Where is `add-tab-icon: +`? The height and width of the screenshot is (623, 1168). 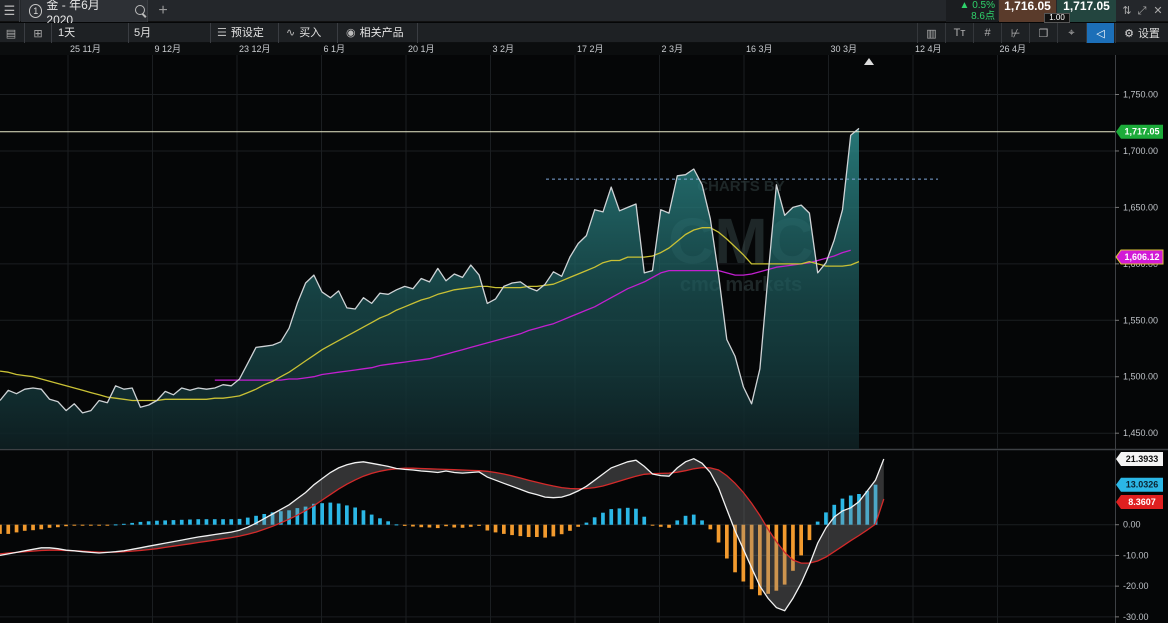
add-tab-icon: + is located at coordinates (163, 11).